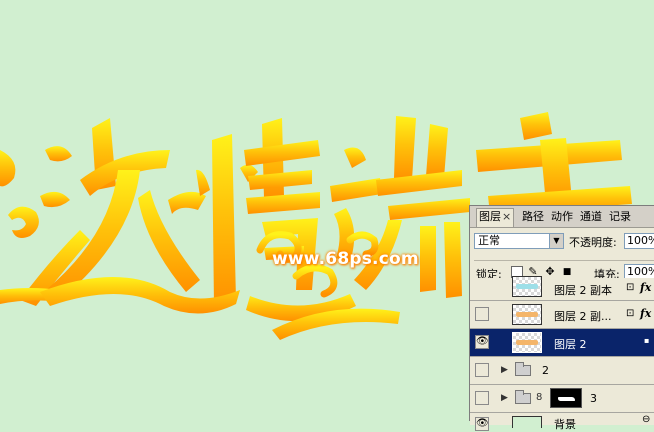 This screenshot has height=432, width=654. Describe the element at coordinates (570, 344) in the screenshot. I see `layer-name: 图层 2` at that location.